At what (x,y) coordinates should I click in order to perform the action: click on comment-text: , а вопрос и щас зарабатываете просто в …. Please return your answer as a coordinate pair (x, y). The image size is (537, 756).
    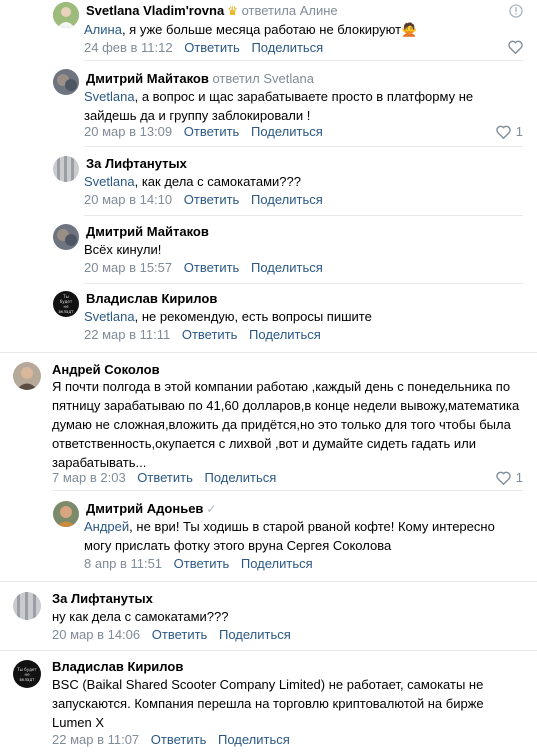
    Looking at the image, I should click on (279, 106).